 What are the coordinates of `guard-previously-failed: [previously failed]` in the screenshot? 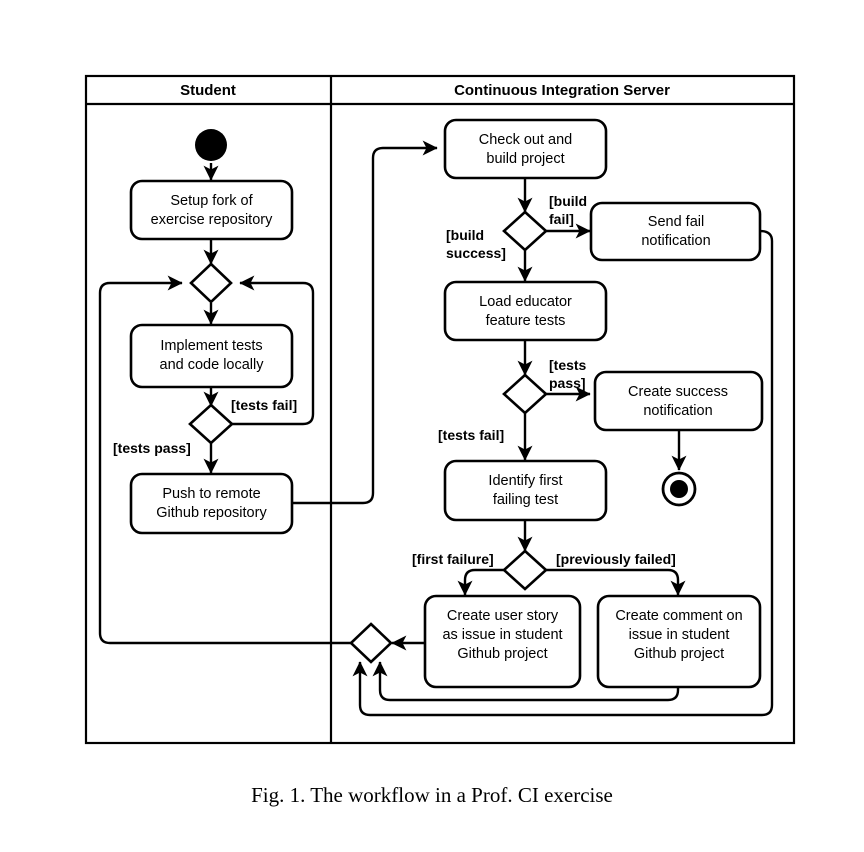 It's located at (616, 559).